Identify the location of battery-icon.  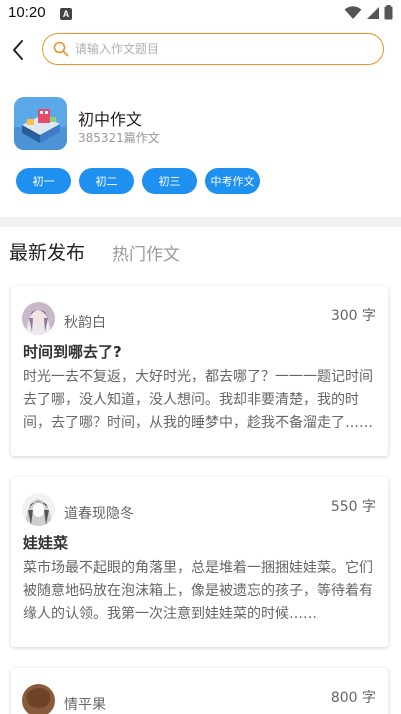
(388, 12).